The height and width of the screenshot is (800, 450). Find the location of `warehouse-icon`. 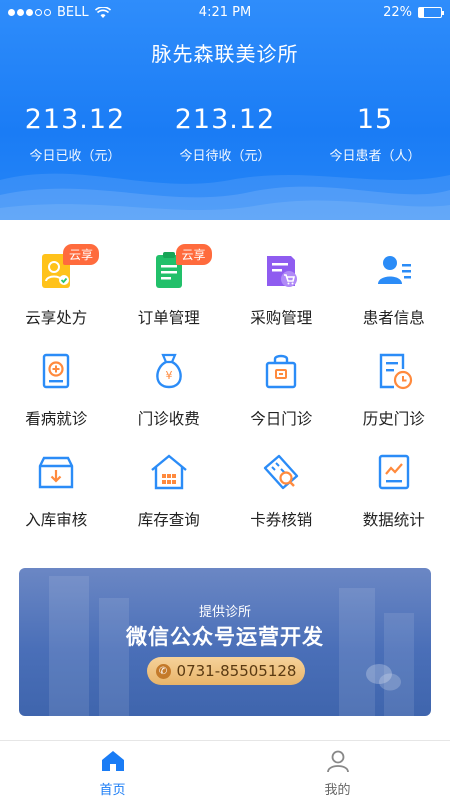

warehouse-icon is located at coordinates (168, 472).